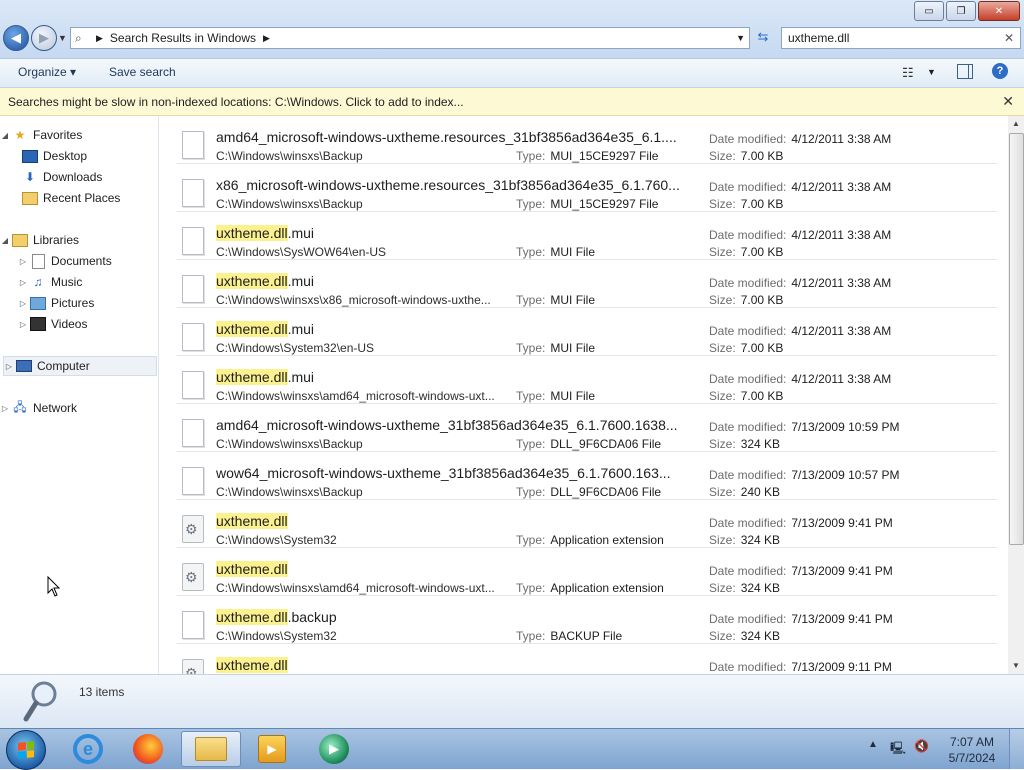 This screenshot has width=1024, height=770. Describe the element at coordinates (16, 38) in the screenshot. I see `back-button: ◀` at that location.